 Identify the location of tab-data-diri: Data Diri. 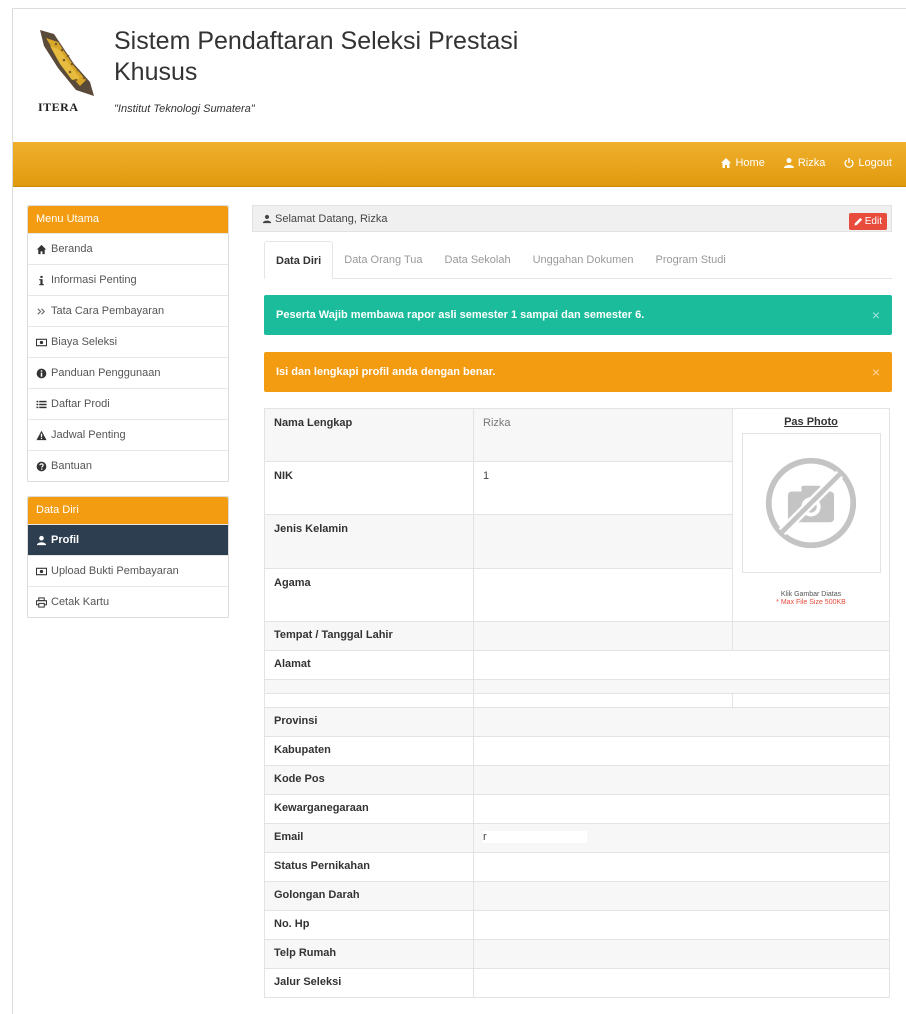
(299, 260).